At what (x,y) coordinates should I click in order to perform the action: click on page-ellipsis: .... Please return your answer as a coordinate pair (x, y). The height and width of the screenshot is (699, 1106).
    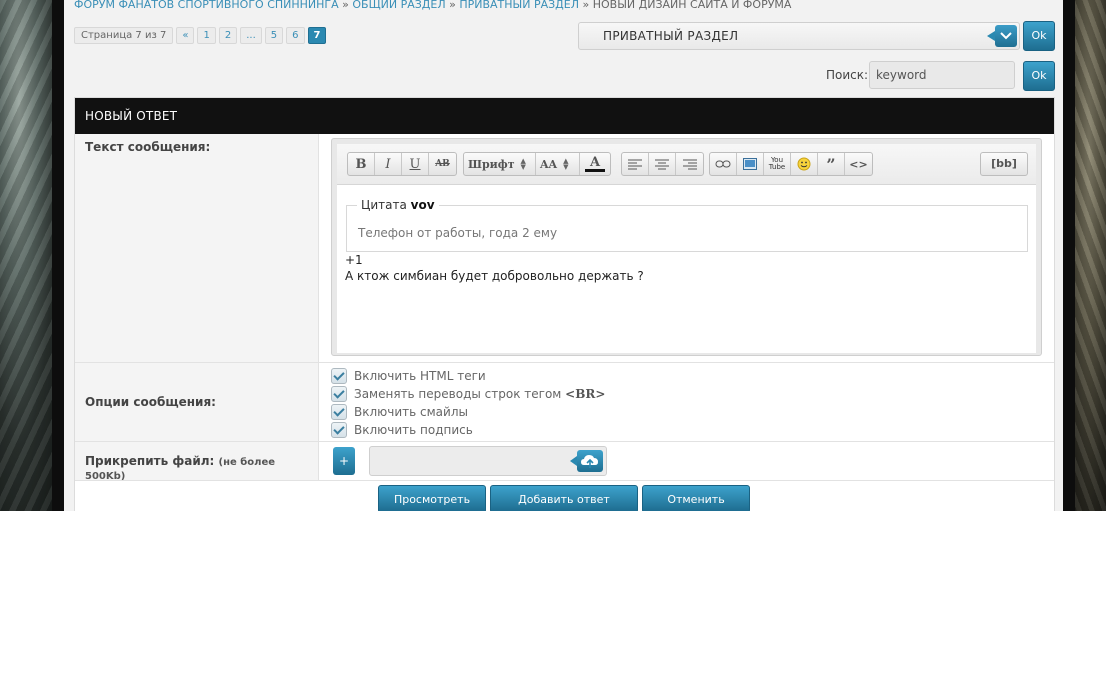
    Looking at the image, I should click on (251, 35).